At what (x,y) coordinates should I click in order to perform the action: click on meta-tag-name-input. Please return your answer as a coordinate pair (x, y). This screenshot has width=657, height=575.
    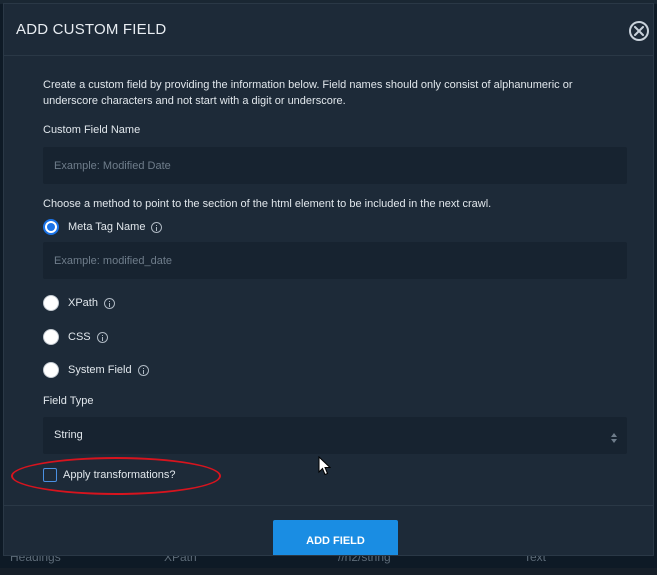
    Looking at the image, I should click on (335, 260).